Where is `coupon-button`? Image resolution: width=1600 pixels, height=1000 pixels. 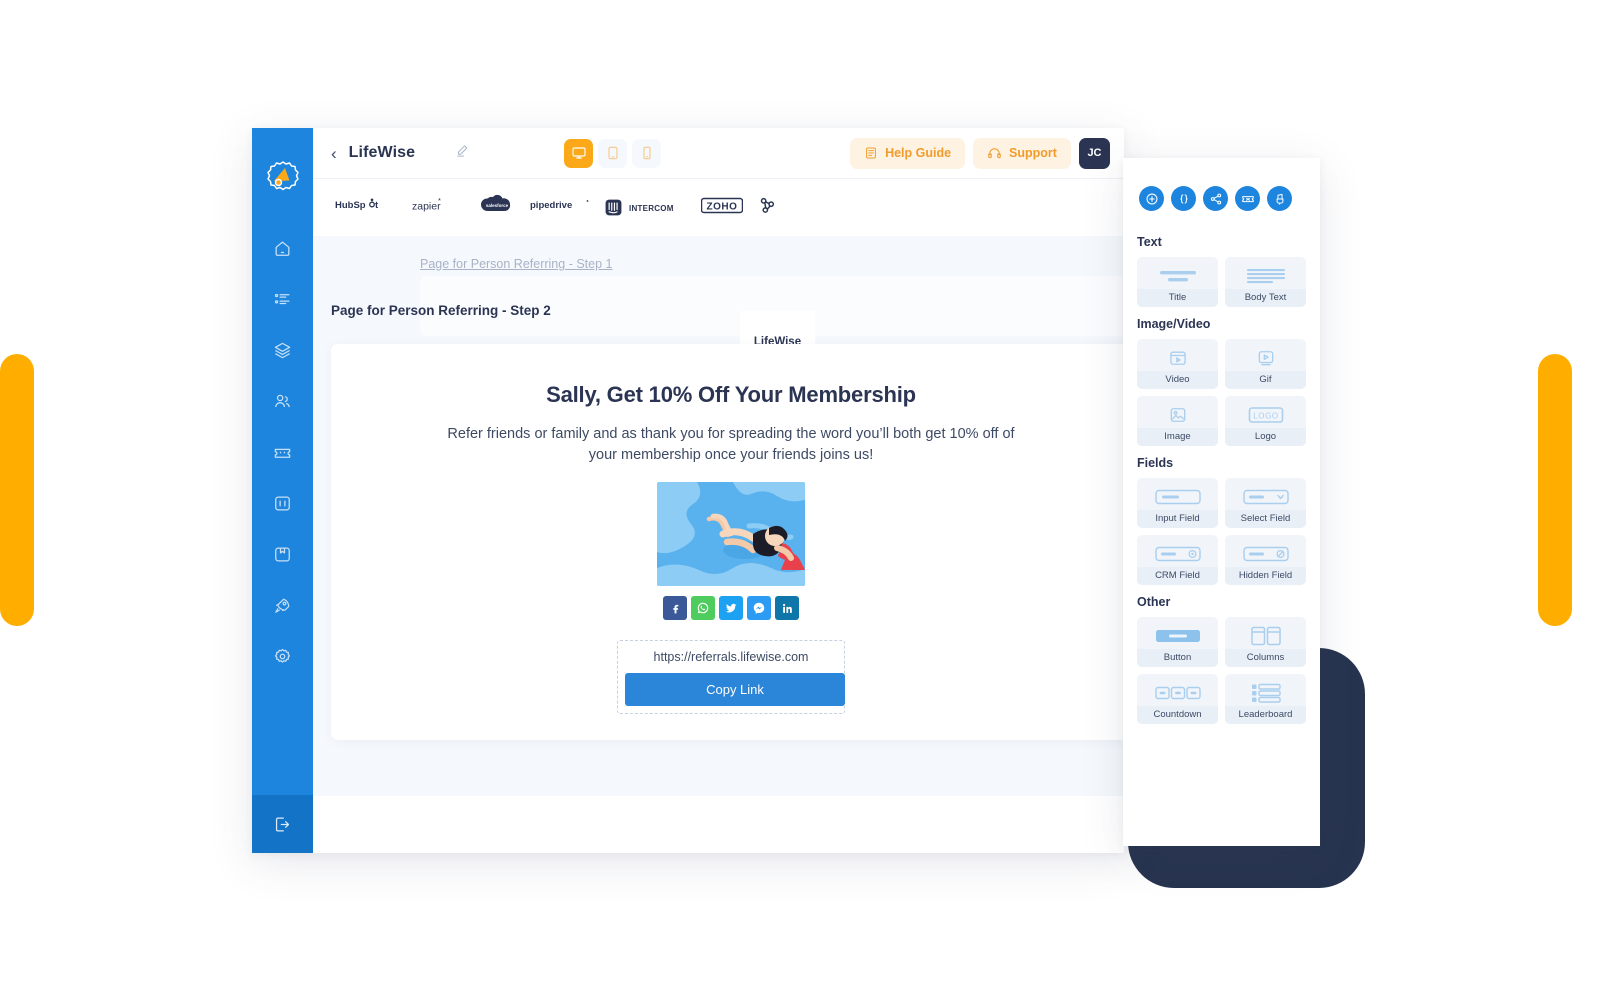 coupon-button is located at coordinates (1247, 198).